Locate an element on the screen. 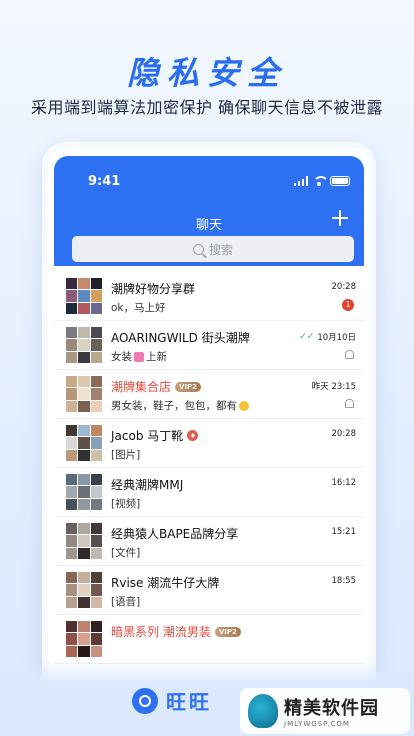 The width and height of the screenshot is (414, 736). unread-badge: 1 is located at coordinates (348, 305).